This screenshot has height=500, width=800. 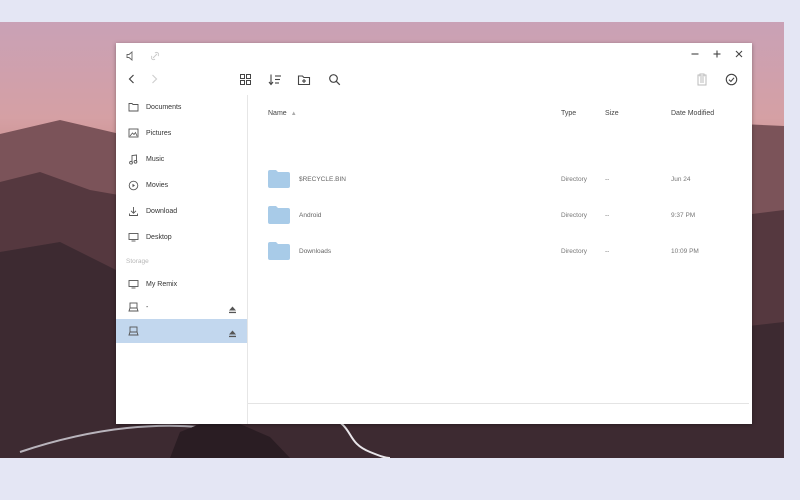 What do you see at coordinates (310, 215) in the screenshot?
I see `file-name: Android` at bounding box center [310, 215].